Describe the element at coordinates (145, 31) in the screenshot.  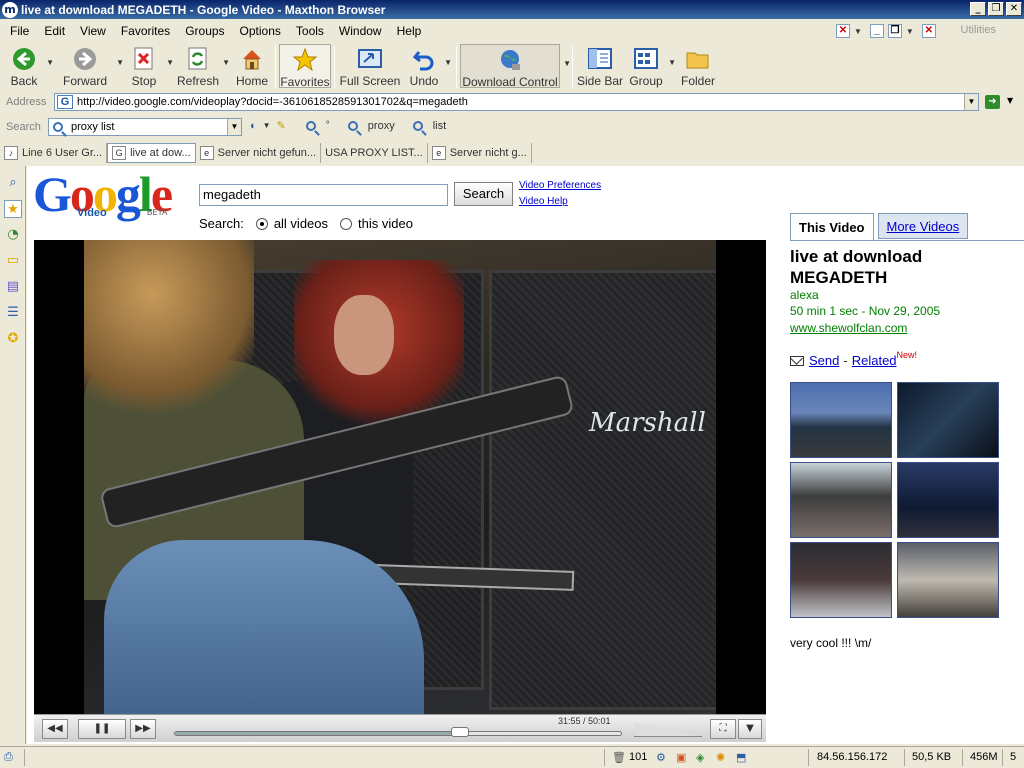
I see `menu-favorites: Favorites` at that location.